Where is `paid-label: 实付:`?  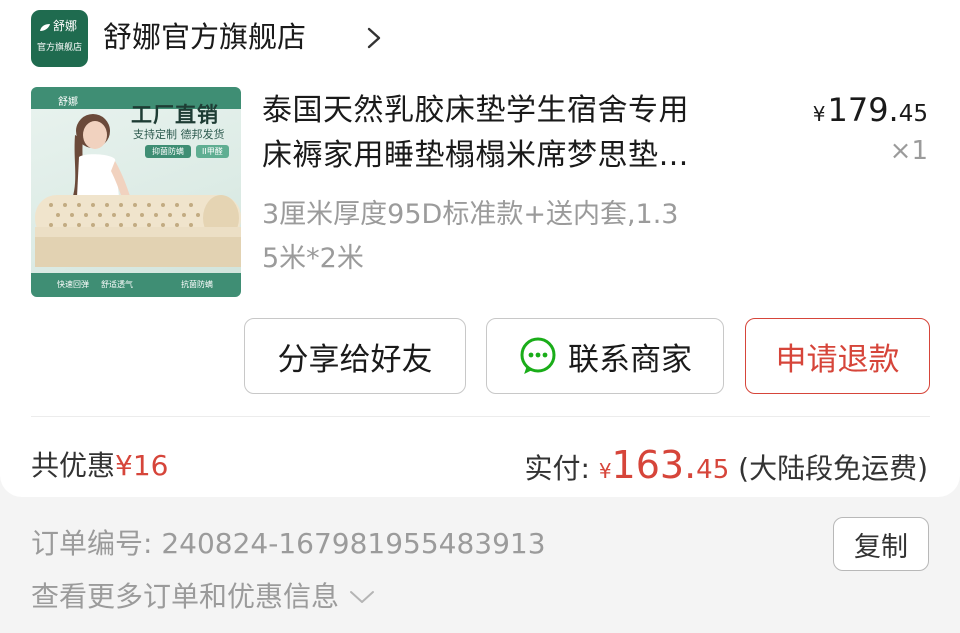 paid-label: 实付: is located at coordinates (561, 468).